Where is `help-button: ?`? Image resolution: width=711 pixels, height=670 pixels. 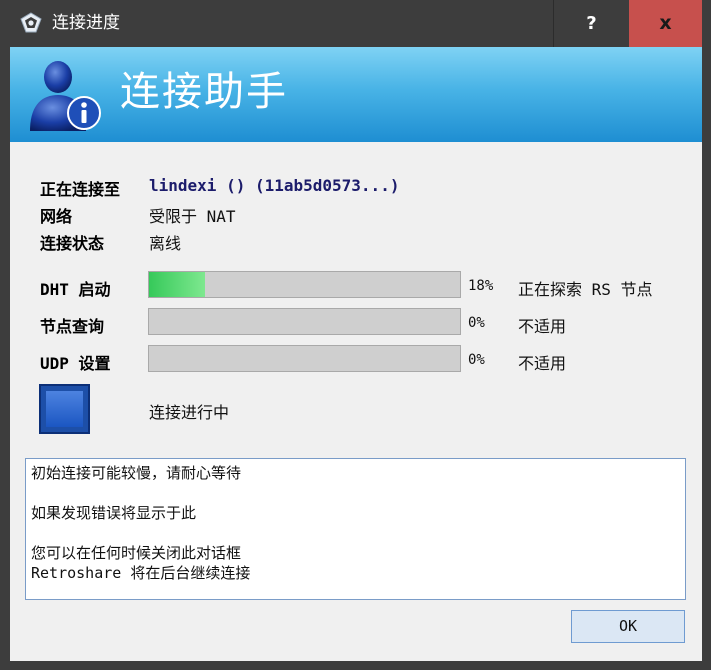 help-button: ? is located at coordinates (591, 23).